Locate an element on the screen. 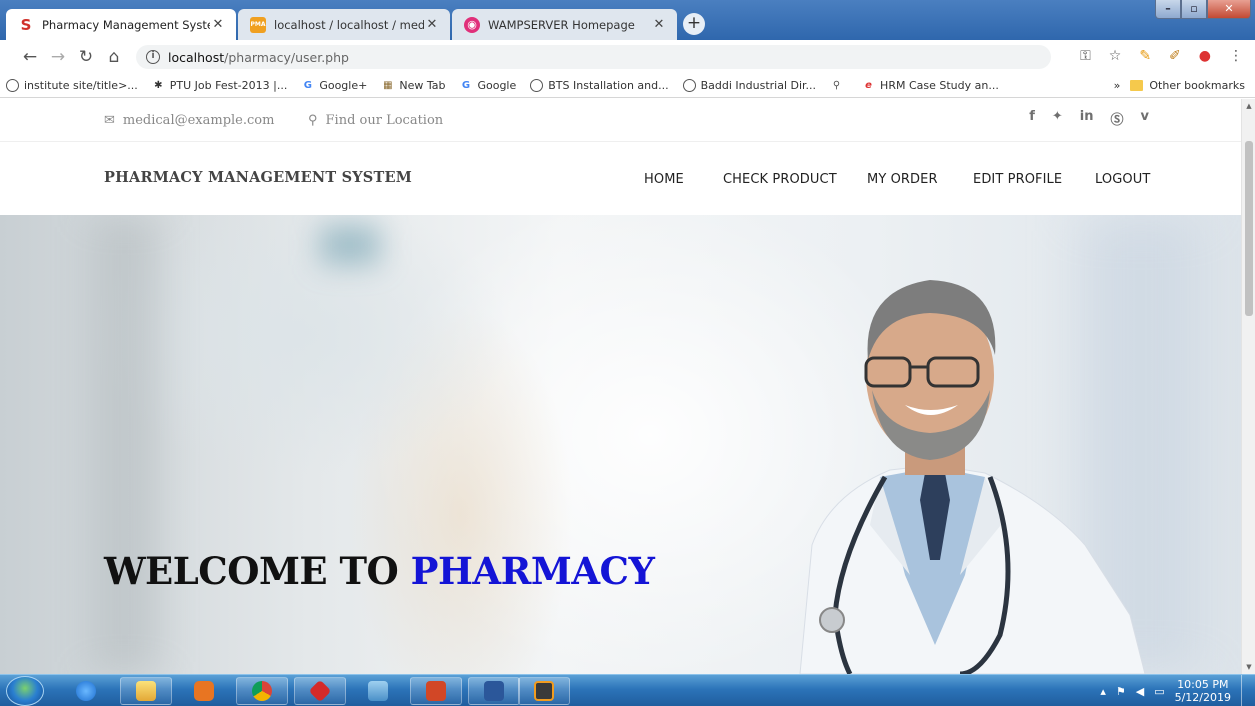 This screenshot has height=706, width=1255. taskbar-media-icon is located at coordinates (204, 691).